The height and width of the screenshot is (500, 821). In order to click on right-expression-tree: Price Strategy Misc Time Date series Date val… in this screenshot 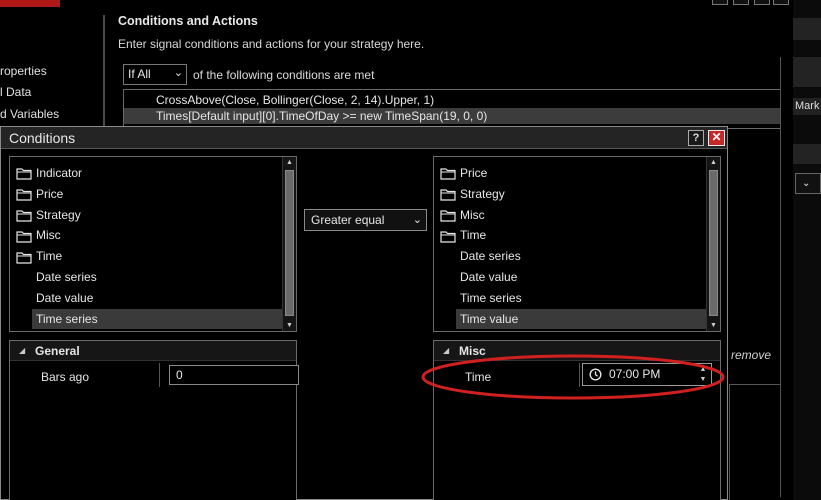, I will do `click(577, 244)`.